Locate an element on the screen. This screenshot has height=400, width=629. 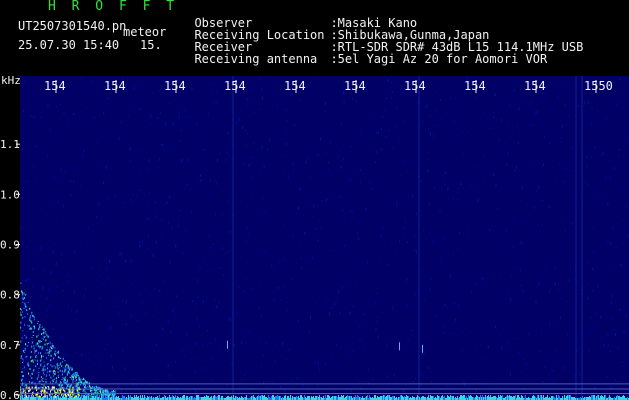
datetime: 25.07.30 15:40 is located at coordinates (69, 45).